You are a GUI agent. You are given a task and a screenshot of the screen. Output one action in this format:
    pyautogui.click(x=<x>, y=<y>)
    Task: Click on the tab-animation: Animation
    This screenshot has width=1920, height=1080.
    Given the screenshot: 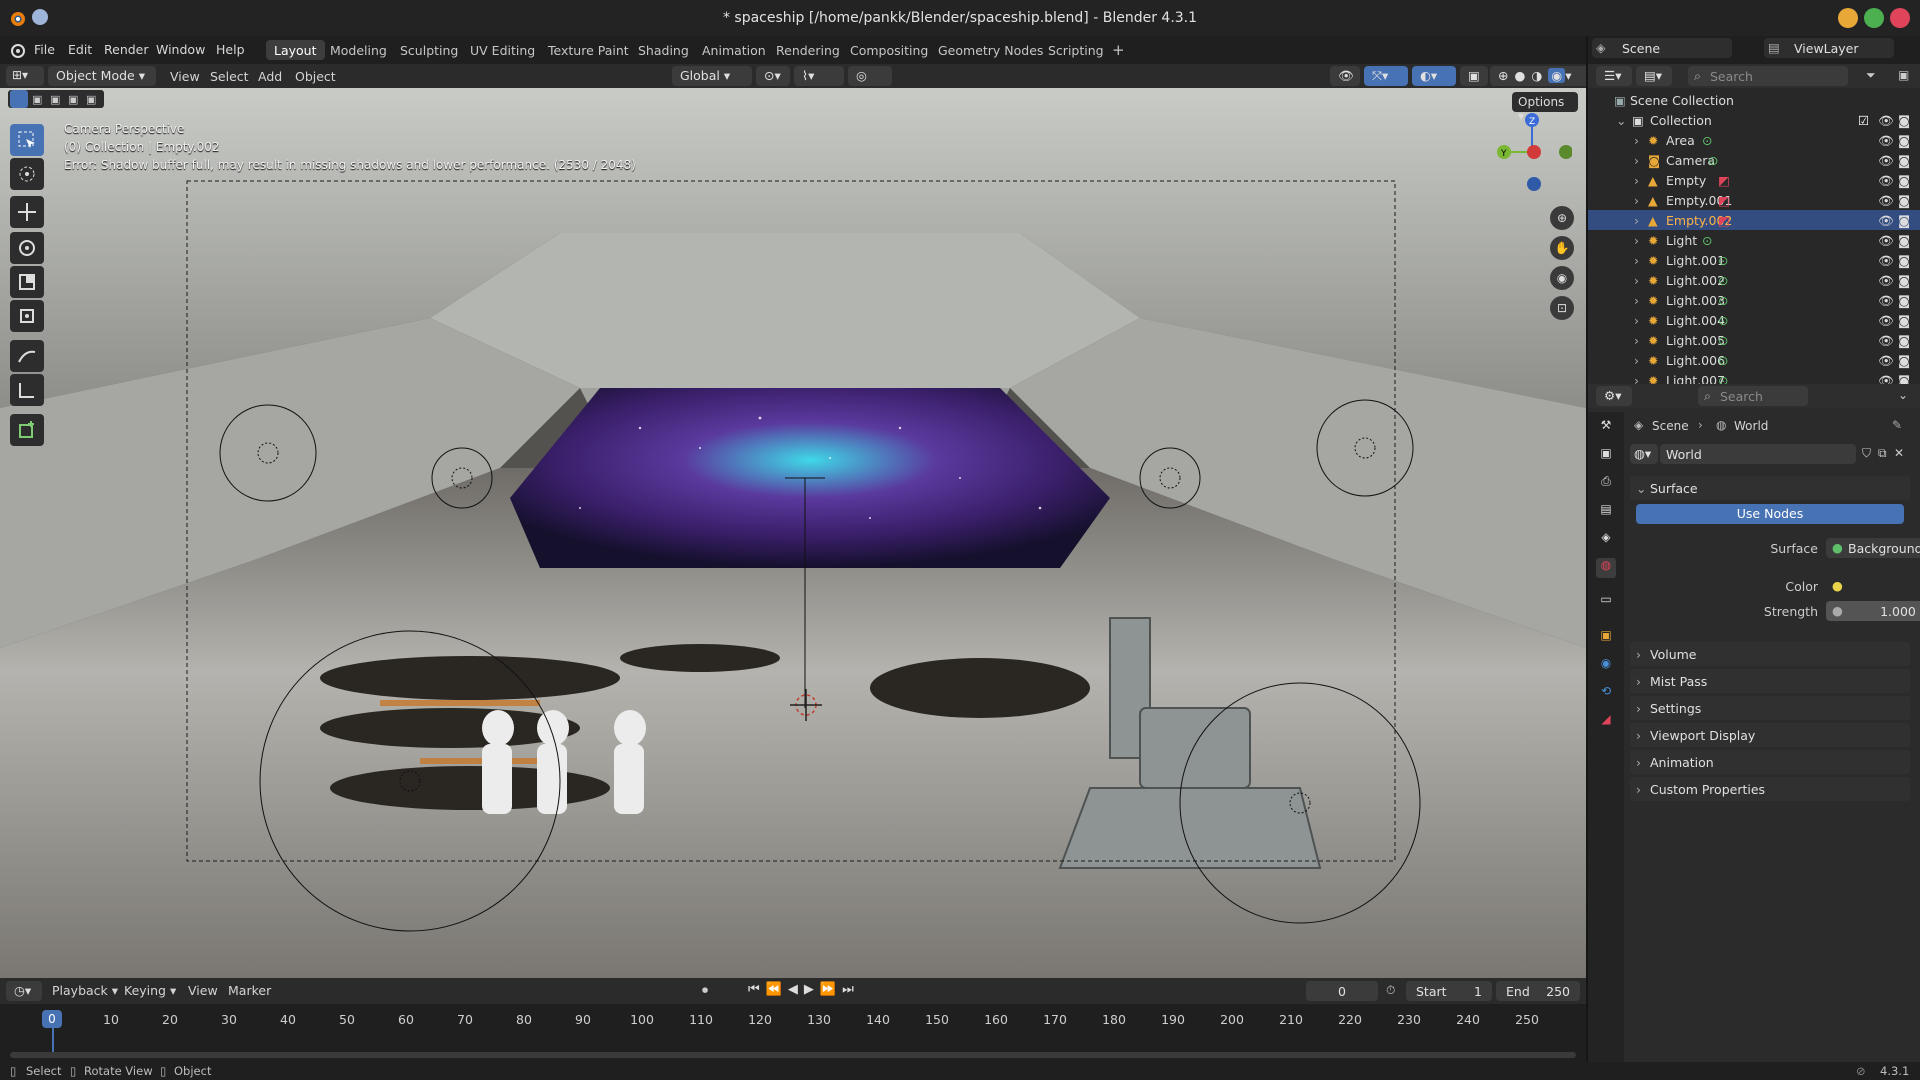 What is the action you would take?
    pyautogui.click(x=734, y=50)
    